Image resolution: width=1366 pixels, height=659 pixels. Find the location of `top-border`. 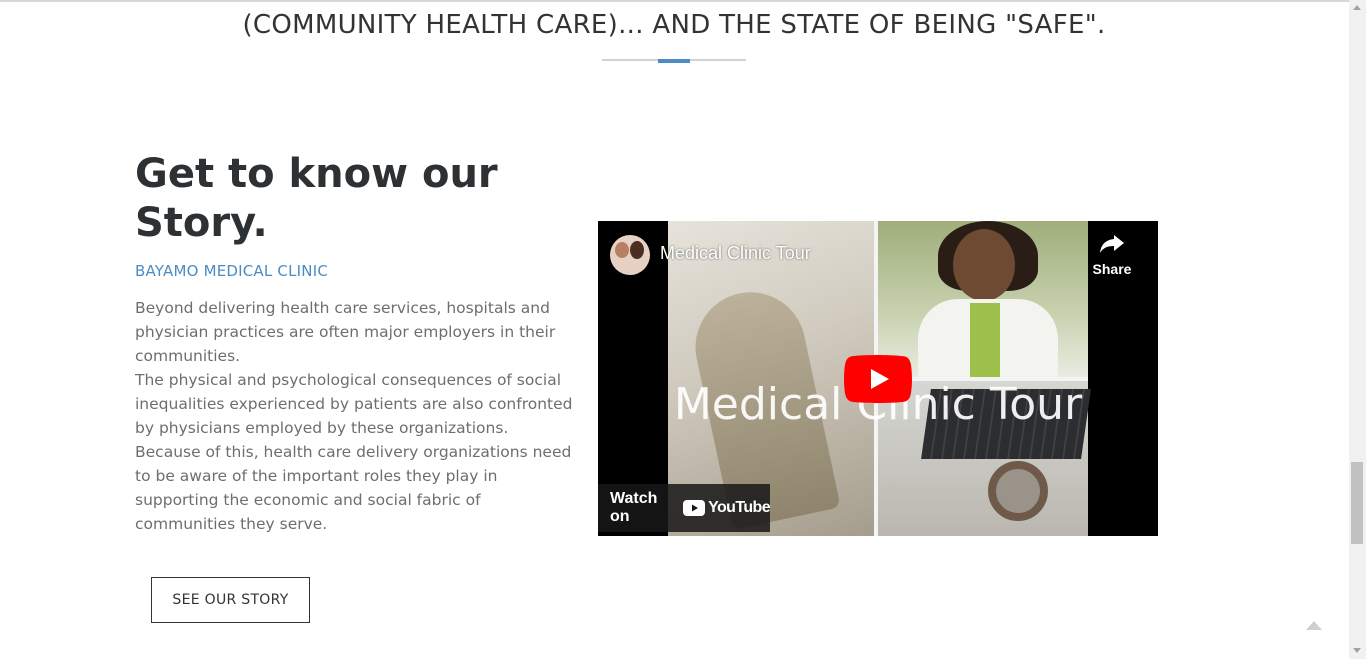

top-border is located at coordinates (675, 1).